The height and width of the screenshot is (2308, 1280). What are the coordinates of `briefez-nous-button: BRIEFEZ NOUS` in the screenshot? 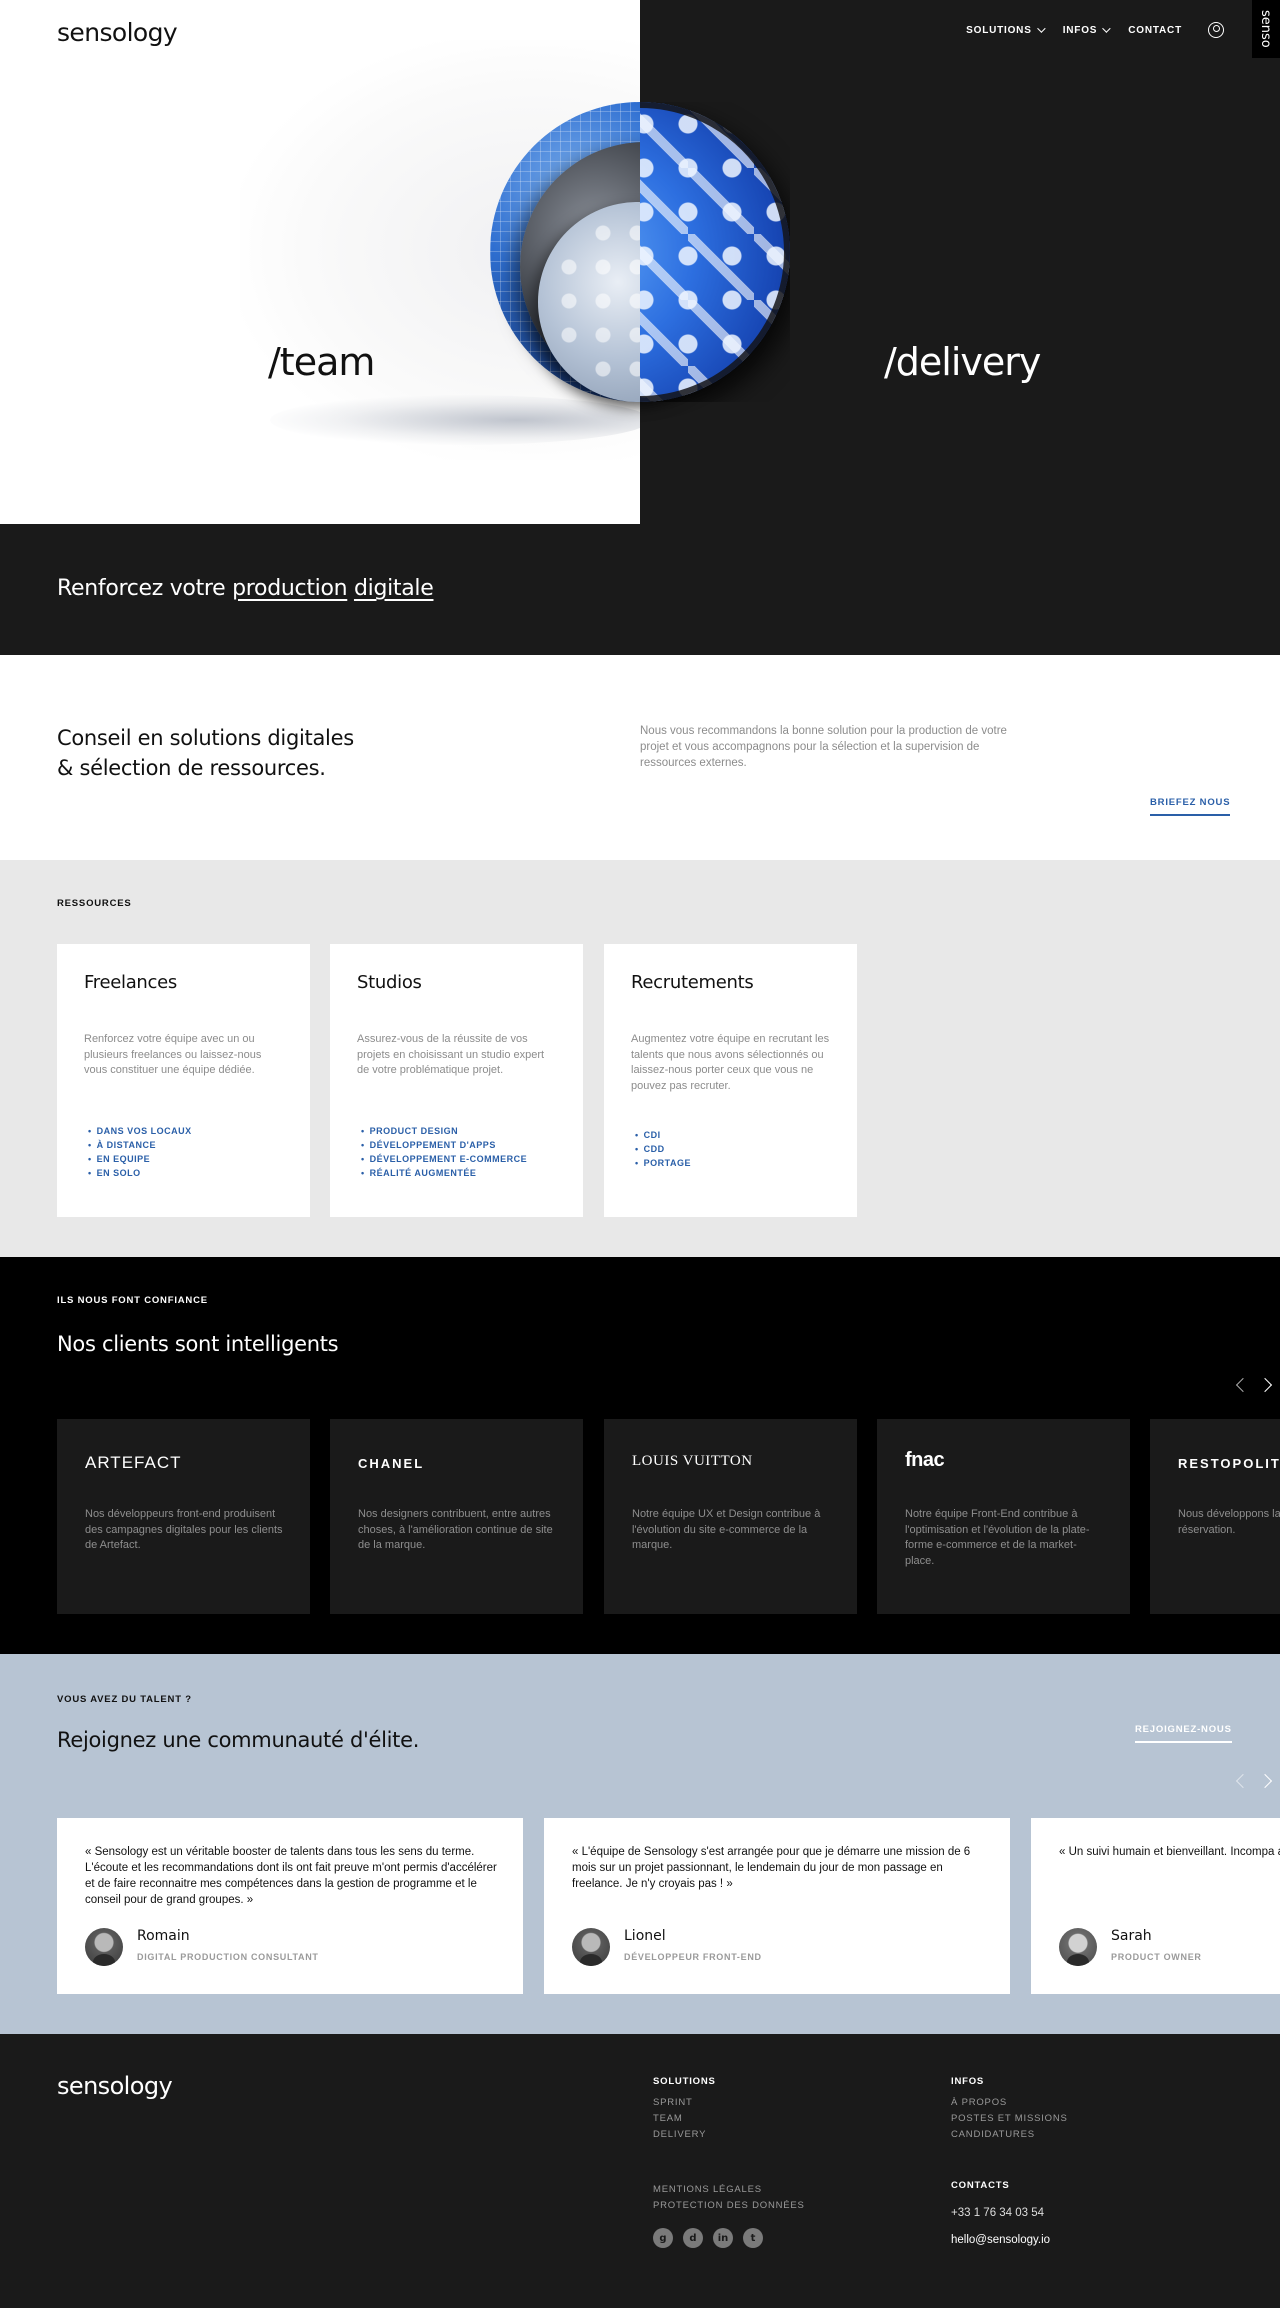 It's located at (1190, 806).